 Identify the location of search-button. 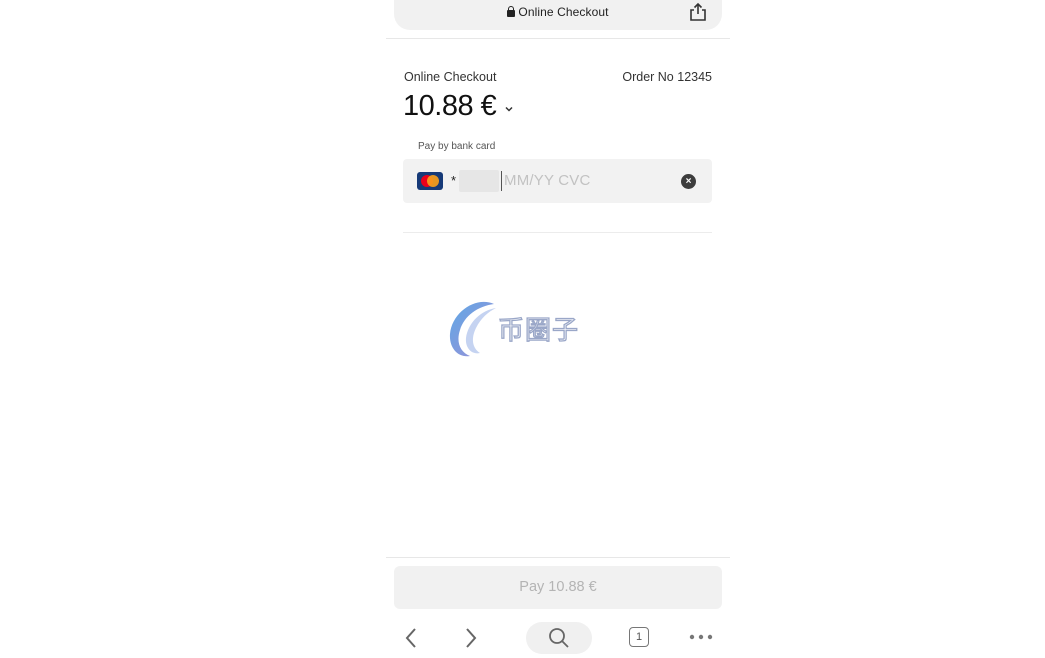
(559, 638).